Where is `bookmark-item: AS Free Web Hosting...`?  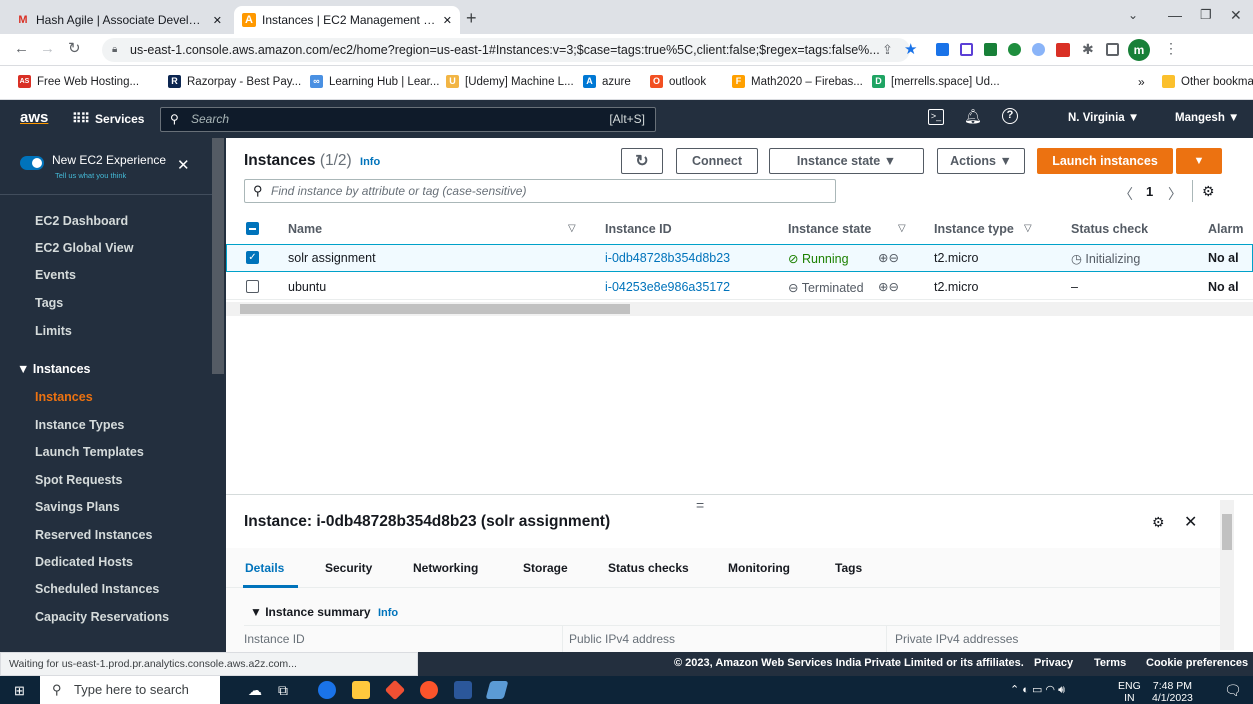
bookmark-item: AS Free Web Hosting... is located at coordinates (78, 81).